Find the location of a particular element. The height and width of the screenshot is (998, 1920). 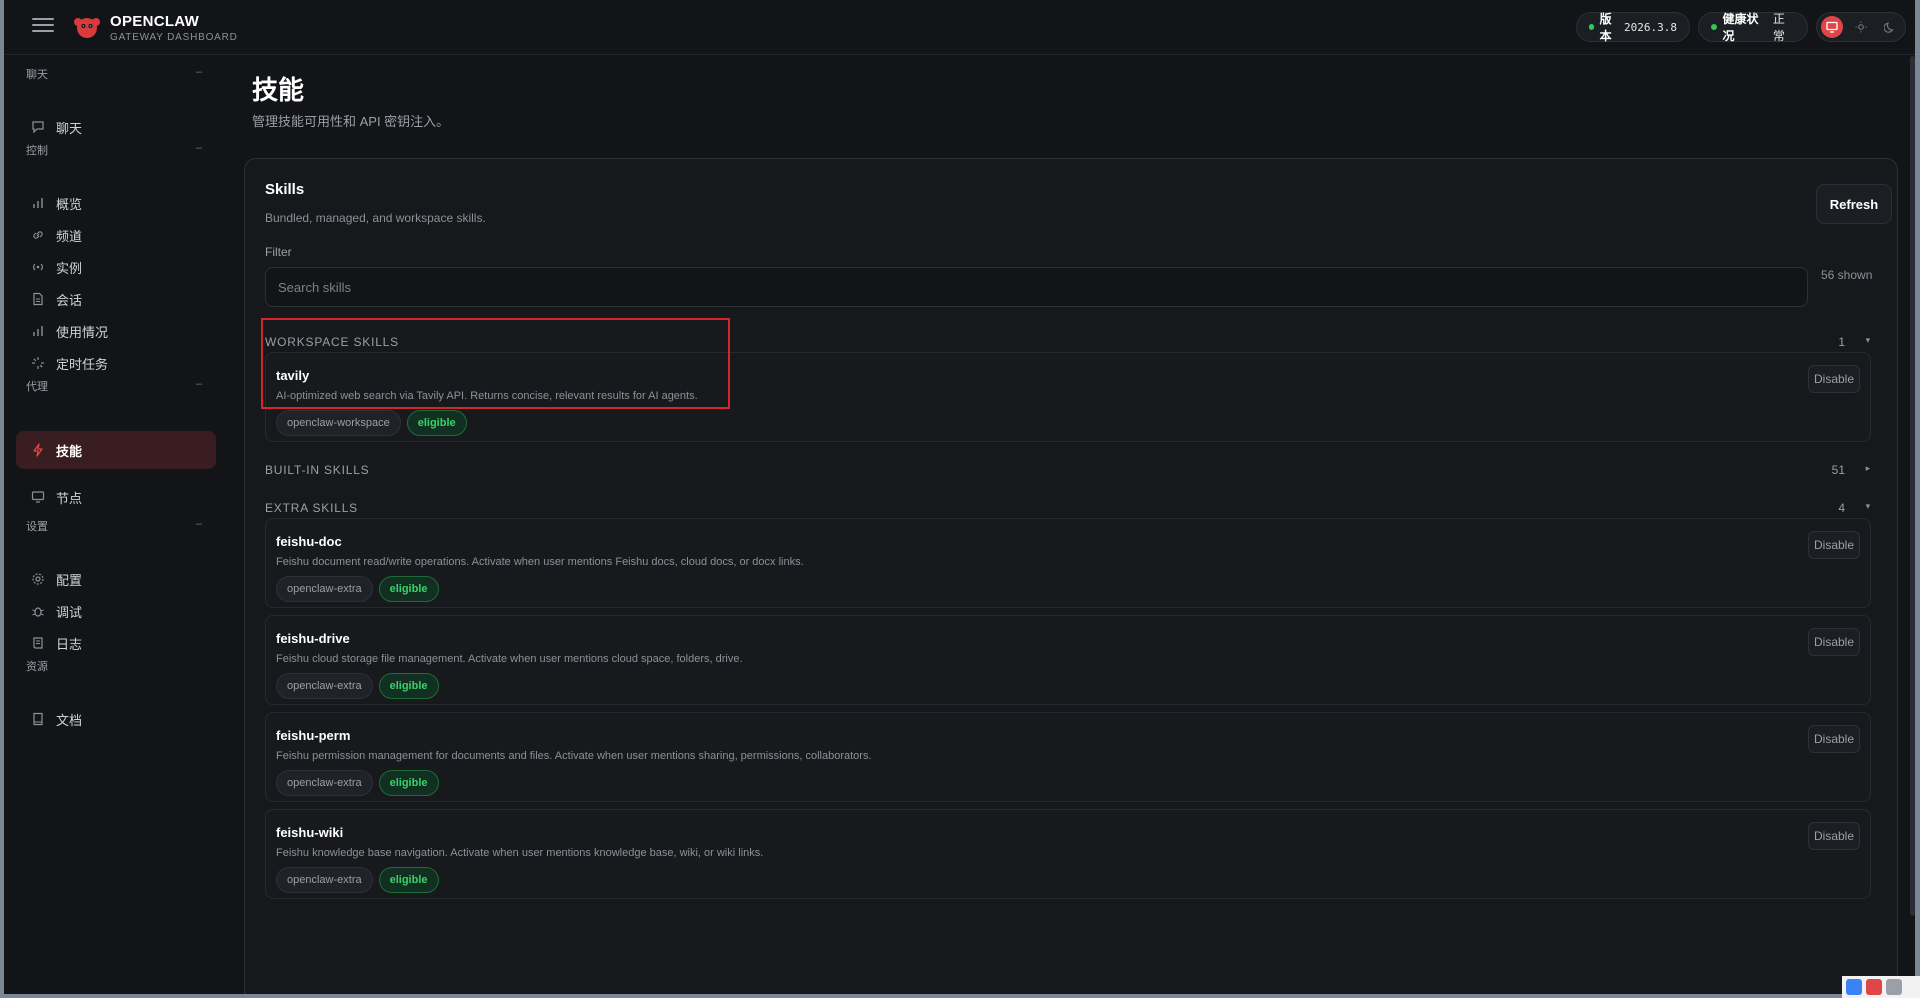

monitor-icon is located at coordinates (38, 497).